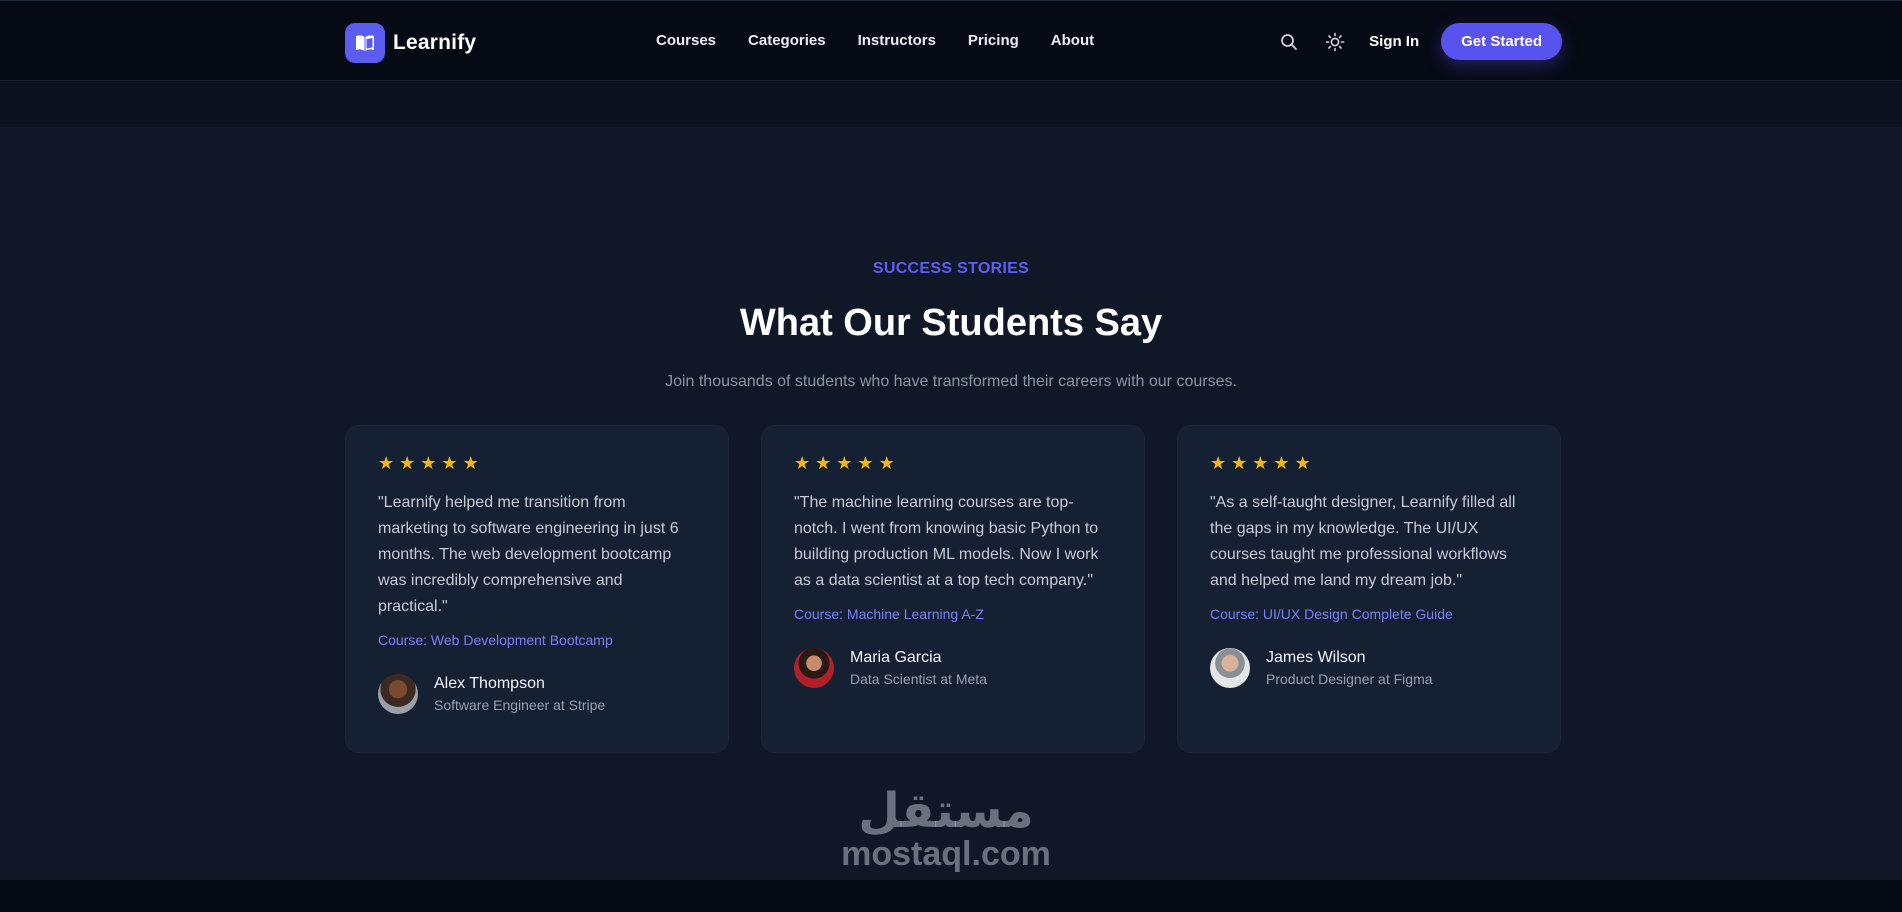 This screenshot has height=912, width=1902. Describe the element at coordinates (1289, 42) in the screenshot. I see `search-icon` at that location.